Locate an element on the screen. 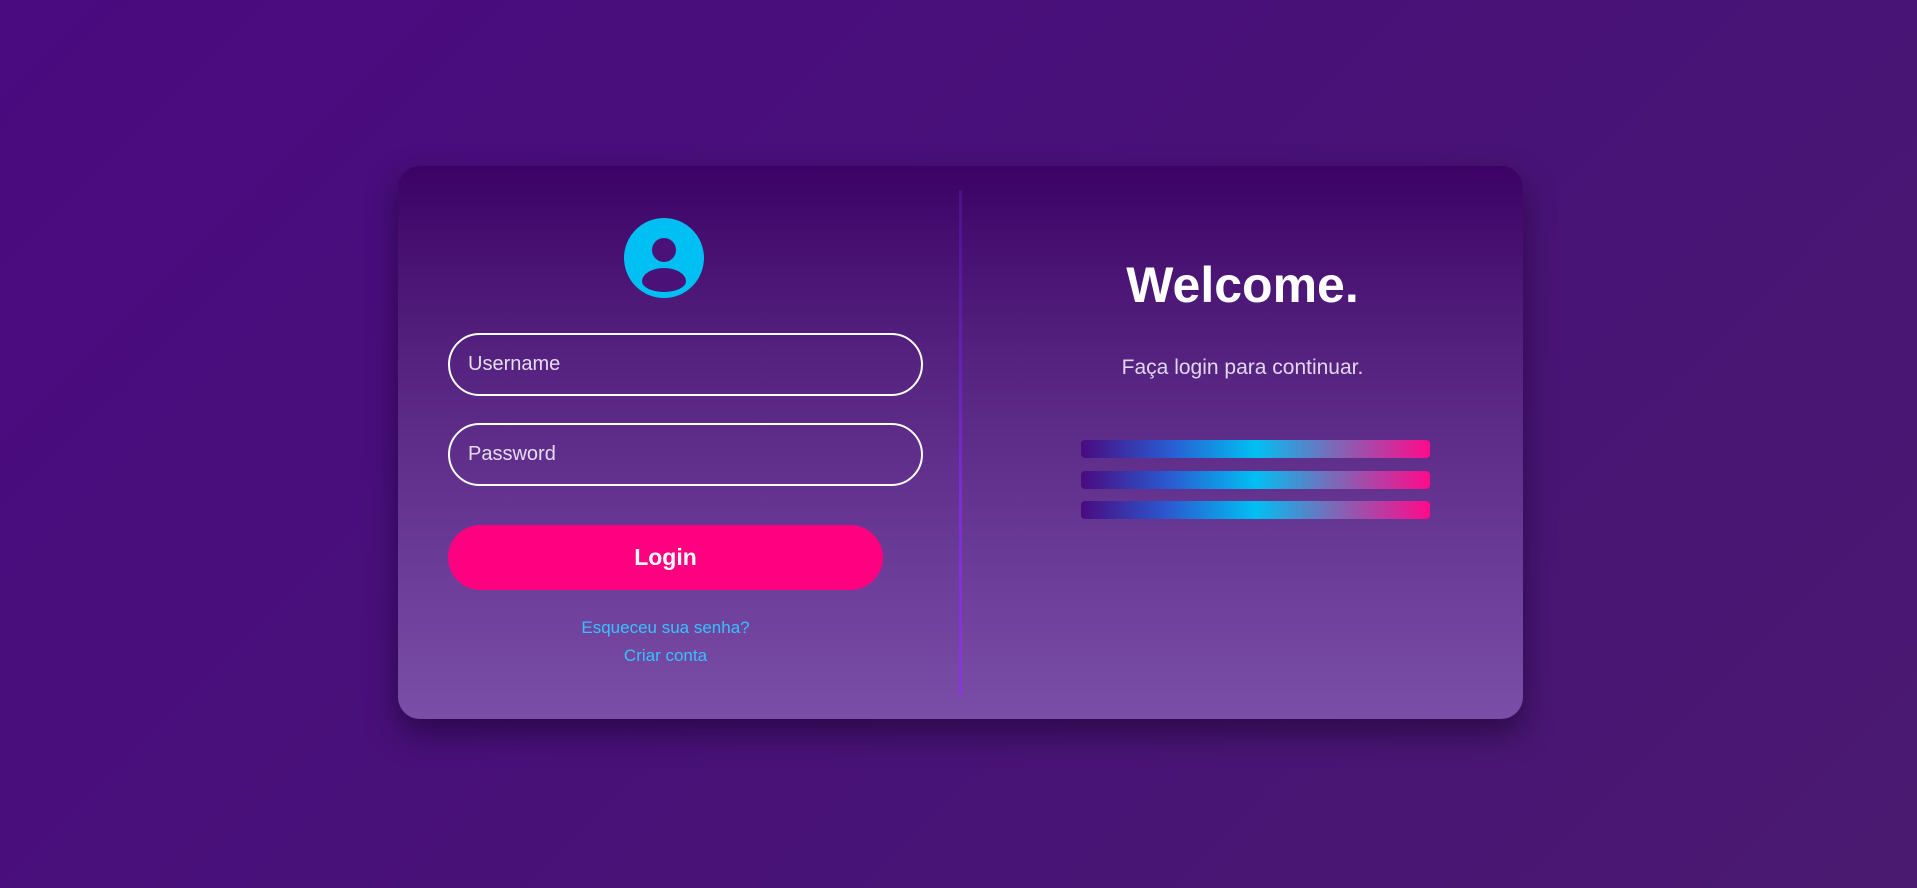 The height and width of the screenshot is (888, 1917). password-input is located at coordinates (685, 454).